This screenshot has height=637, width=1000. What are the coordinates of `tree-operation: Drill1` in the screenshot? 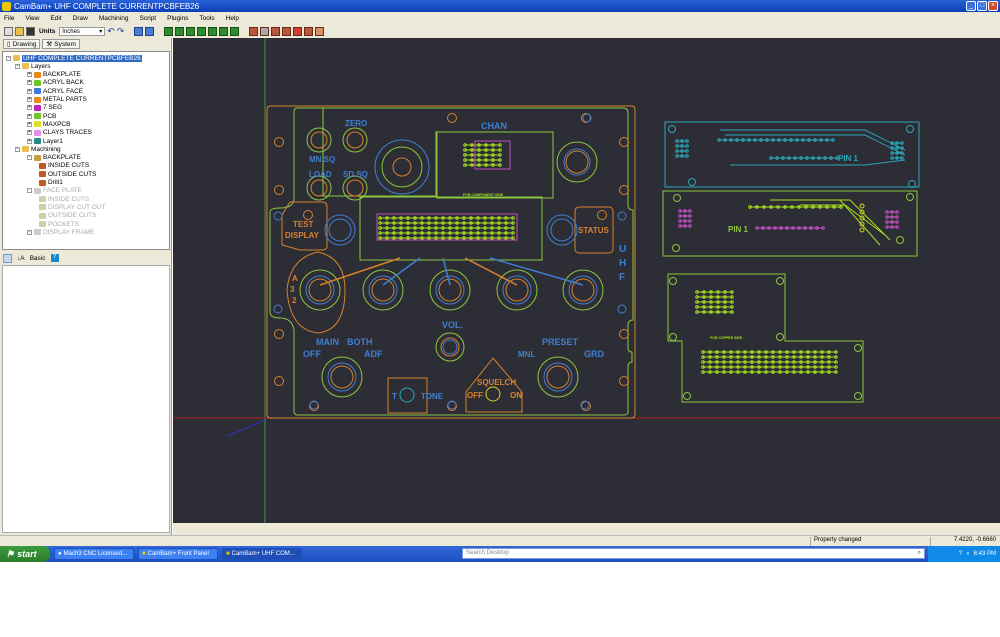 It's located at (51, 183).